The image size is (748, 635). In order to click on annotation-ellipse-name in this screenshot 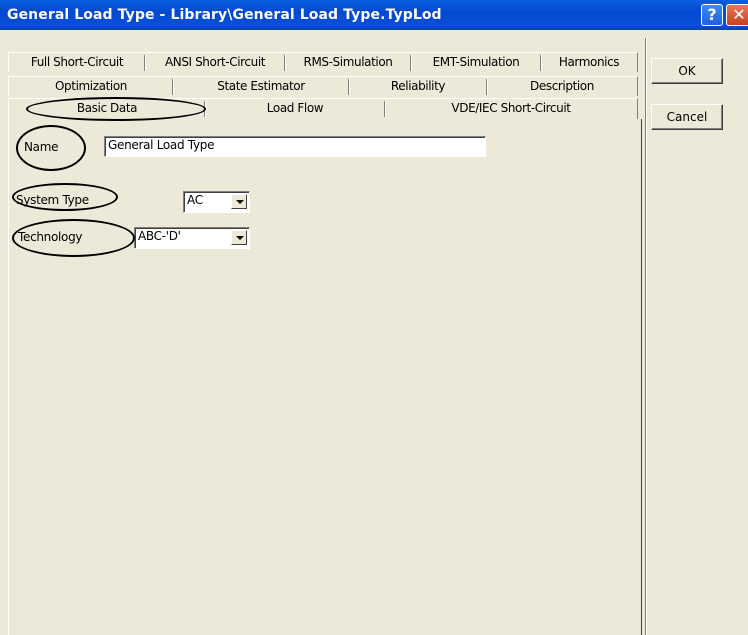, I will do `click(51, 148)`.